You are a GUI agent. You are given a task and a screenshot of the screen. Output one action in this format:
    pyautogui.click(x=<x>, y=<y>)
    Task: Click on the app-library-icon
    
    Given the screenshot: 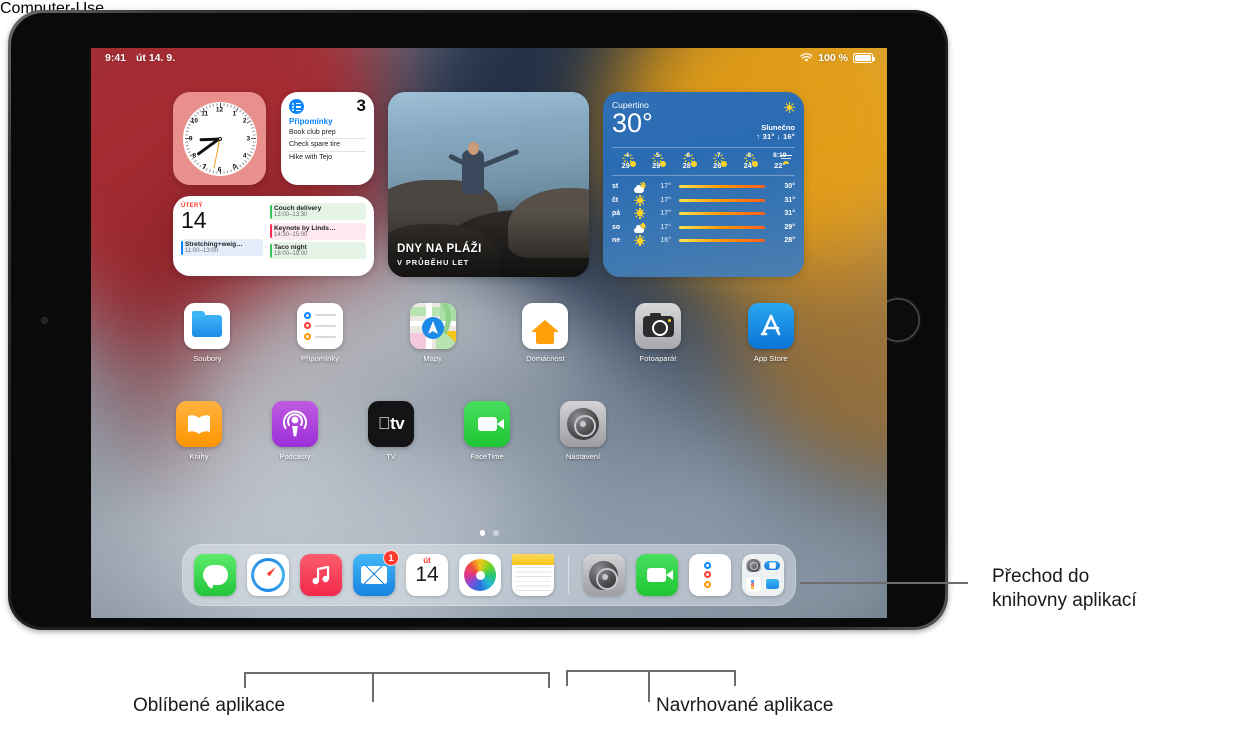 What is the action you would take?
    pyautogui.click(x=762, y=575)
    